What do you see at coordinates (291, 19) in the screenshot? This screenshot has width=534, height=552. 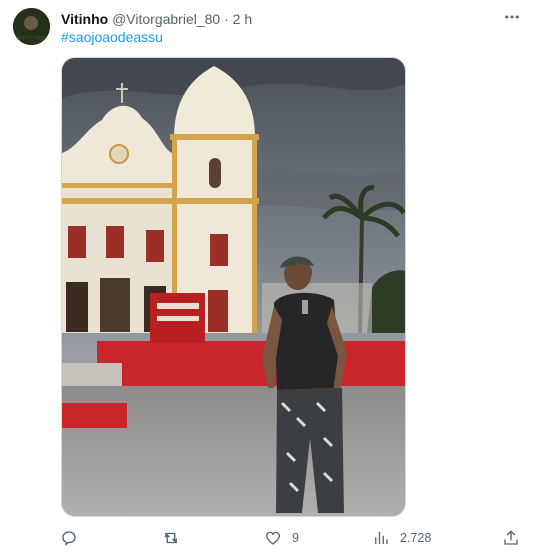 I see `tweet-header: Vitinho @Vitorgabriel_80 · 2 h` at bounding box center [291, 19].